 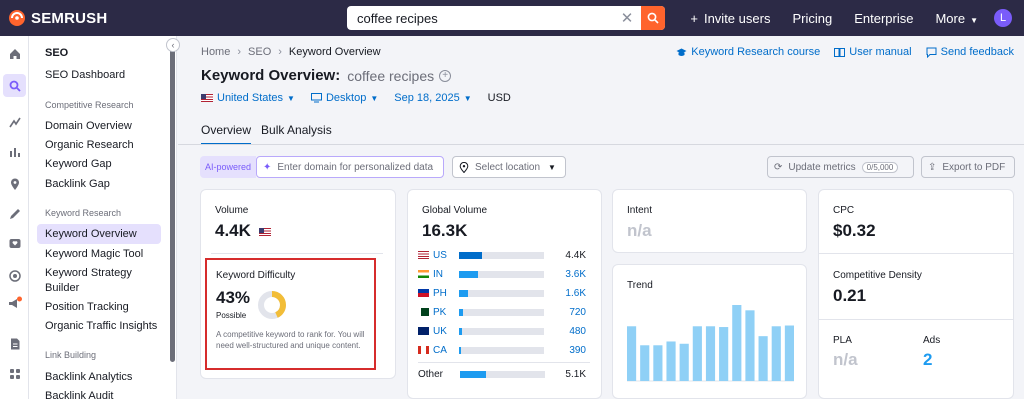 What do you see at coordinates (14, 53) in the screenshot?
I see `home-icon` at bounding box center [14, 53].